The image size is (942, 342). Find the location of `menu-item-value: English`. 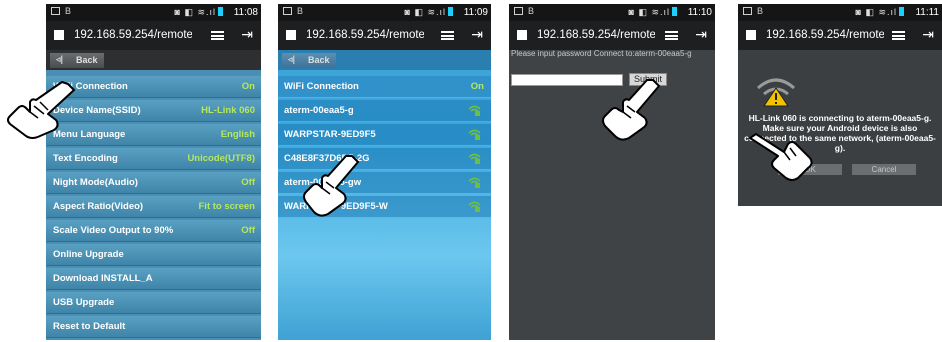

menu-item-value: English is located at coordinates (237, 134).